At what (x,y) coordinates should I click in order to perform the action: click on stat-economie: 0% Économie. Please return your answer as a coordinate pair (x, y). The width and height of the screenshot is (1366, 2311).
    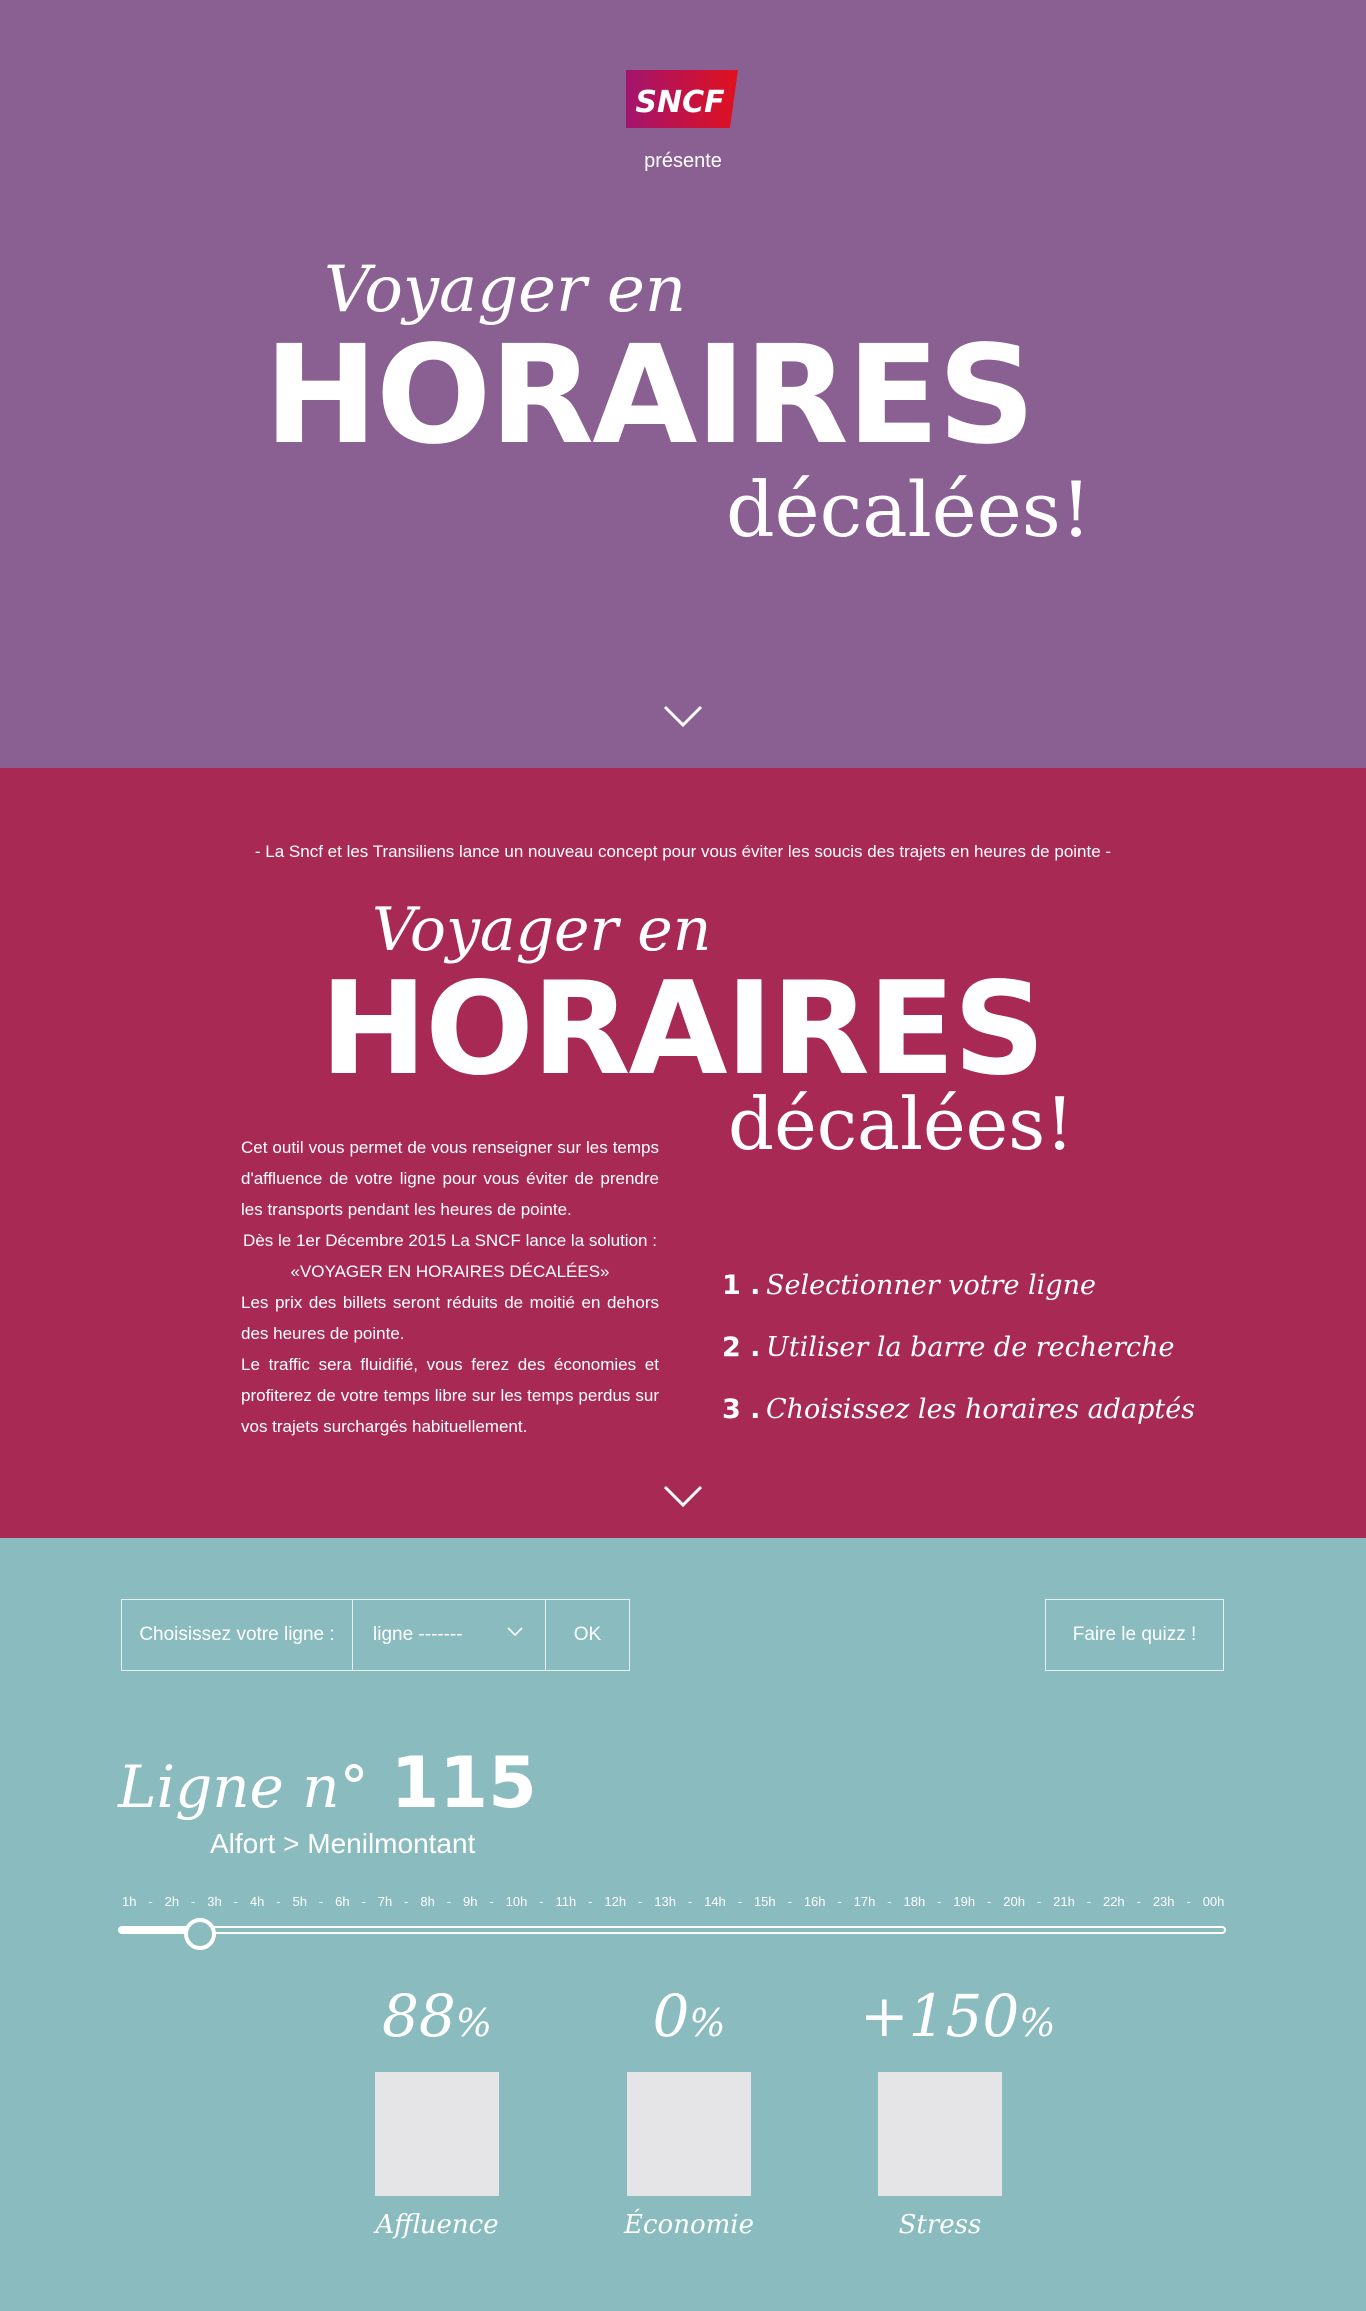
    Looking at the image, I should click on (689, 2110).